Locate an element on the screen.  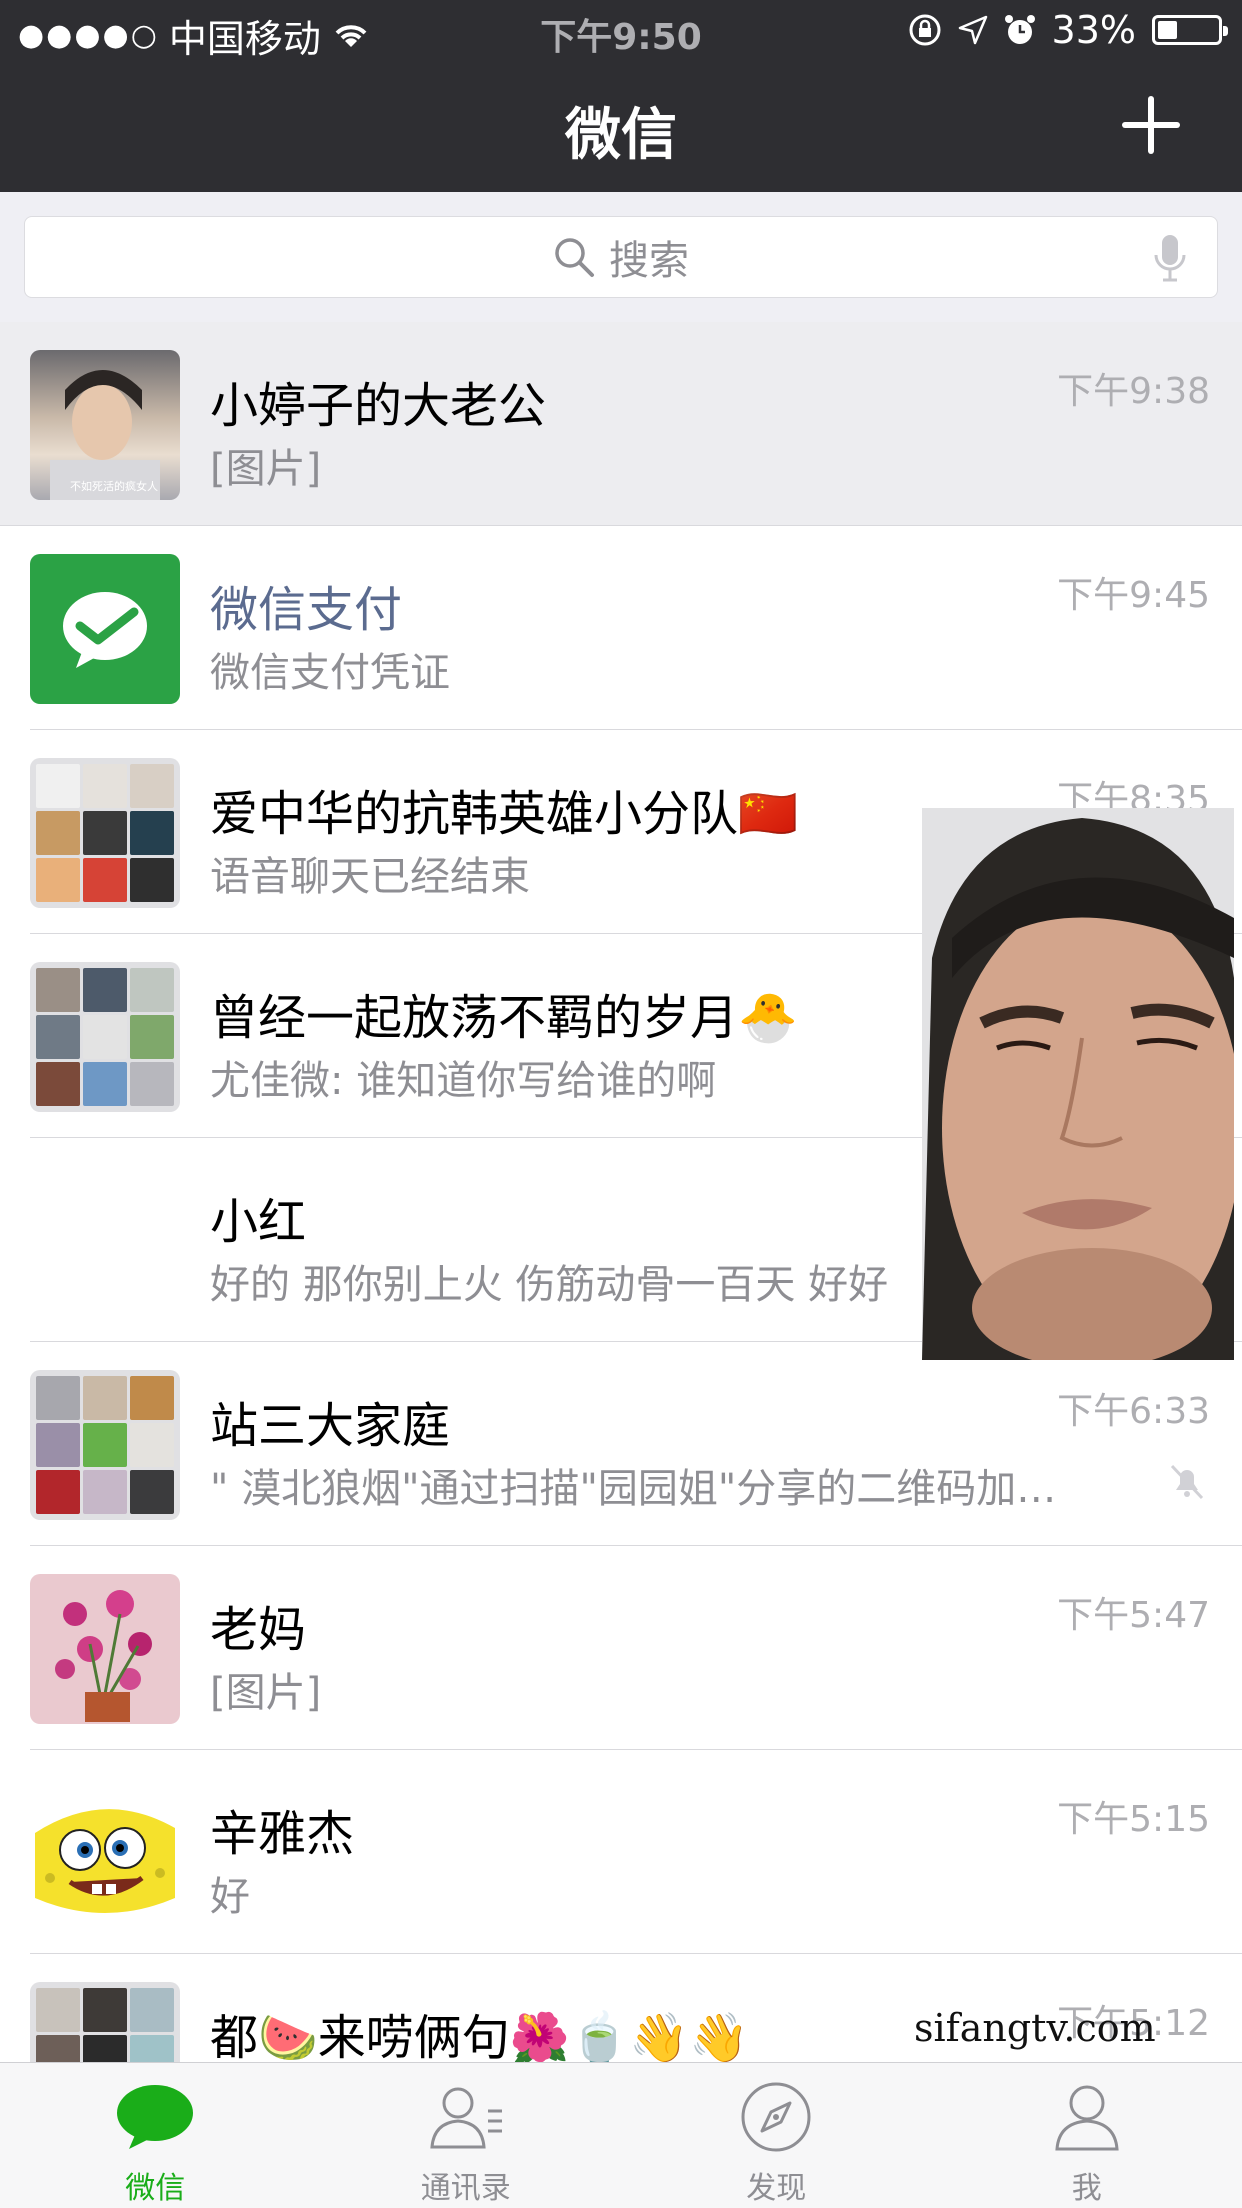
avatar-caption: 不如死活的疯女人 is located at coordinates (114, 486).